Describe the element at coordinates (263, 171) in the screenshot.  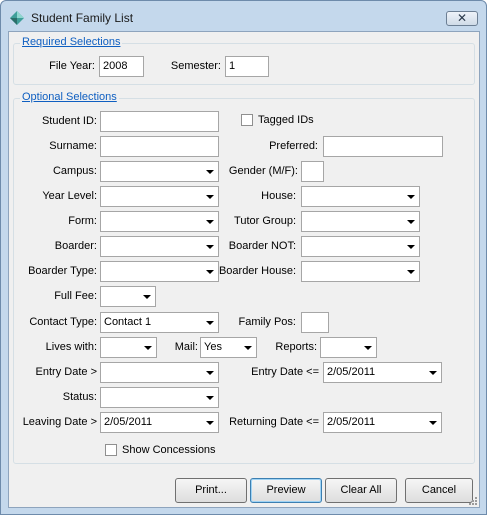
I see `gender-label: Gender (M/F):` at that location.